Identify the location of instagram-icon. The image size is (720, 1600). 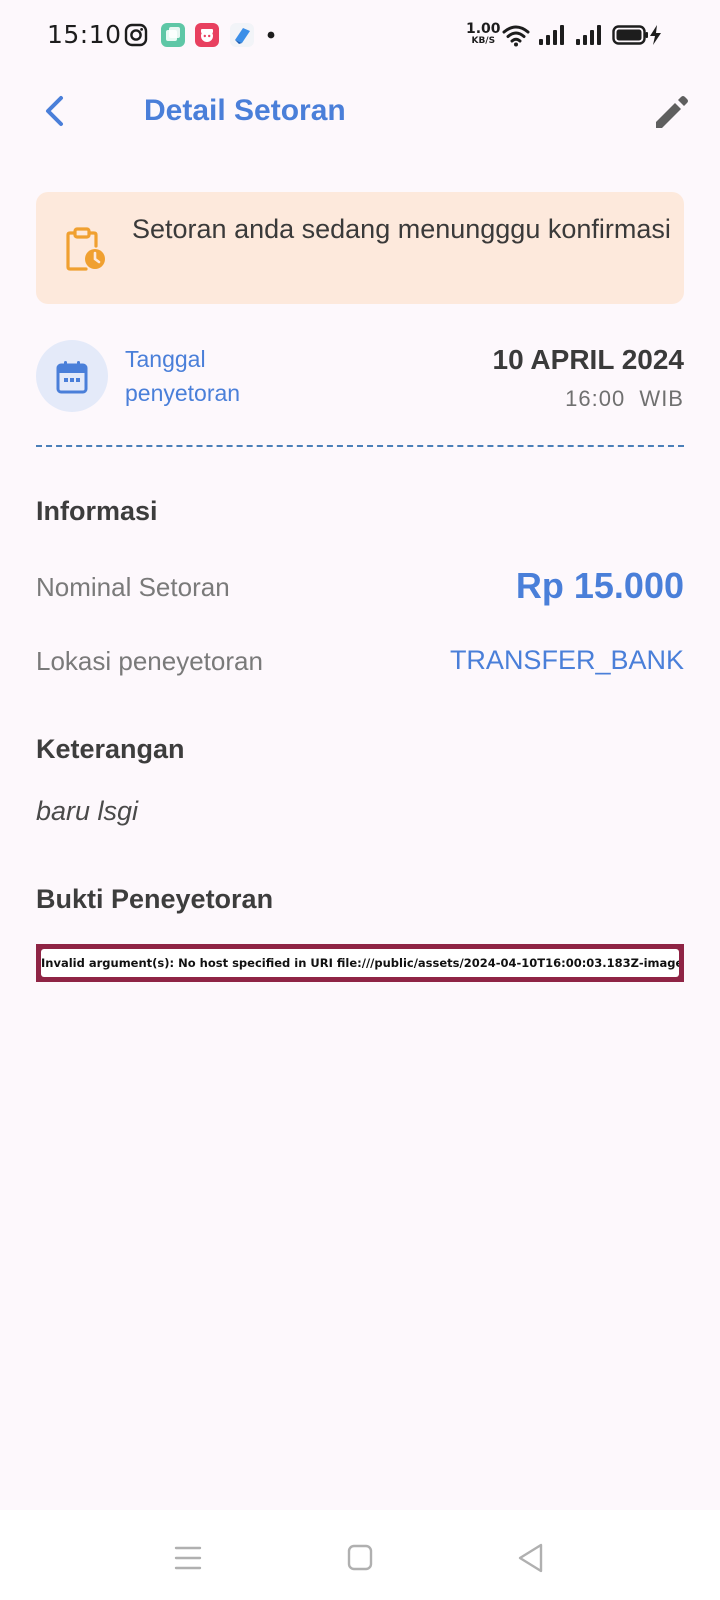
(136, 35).